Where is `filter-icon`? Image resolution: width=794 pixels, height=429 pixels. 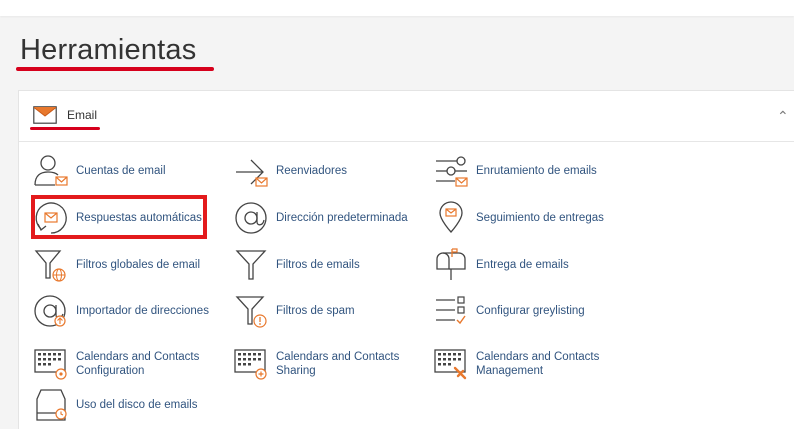 filter-icon is located at coordinates (251, 265).